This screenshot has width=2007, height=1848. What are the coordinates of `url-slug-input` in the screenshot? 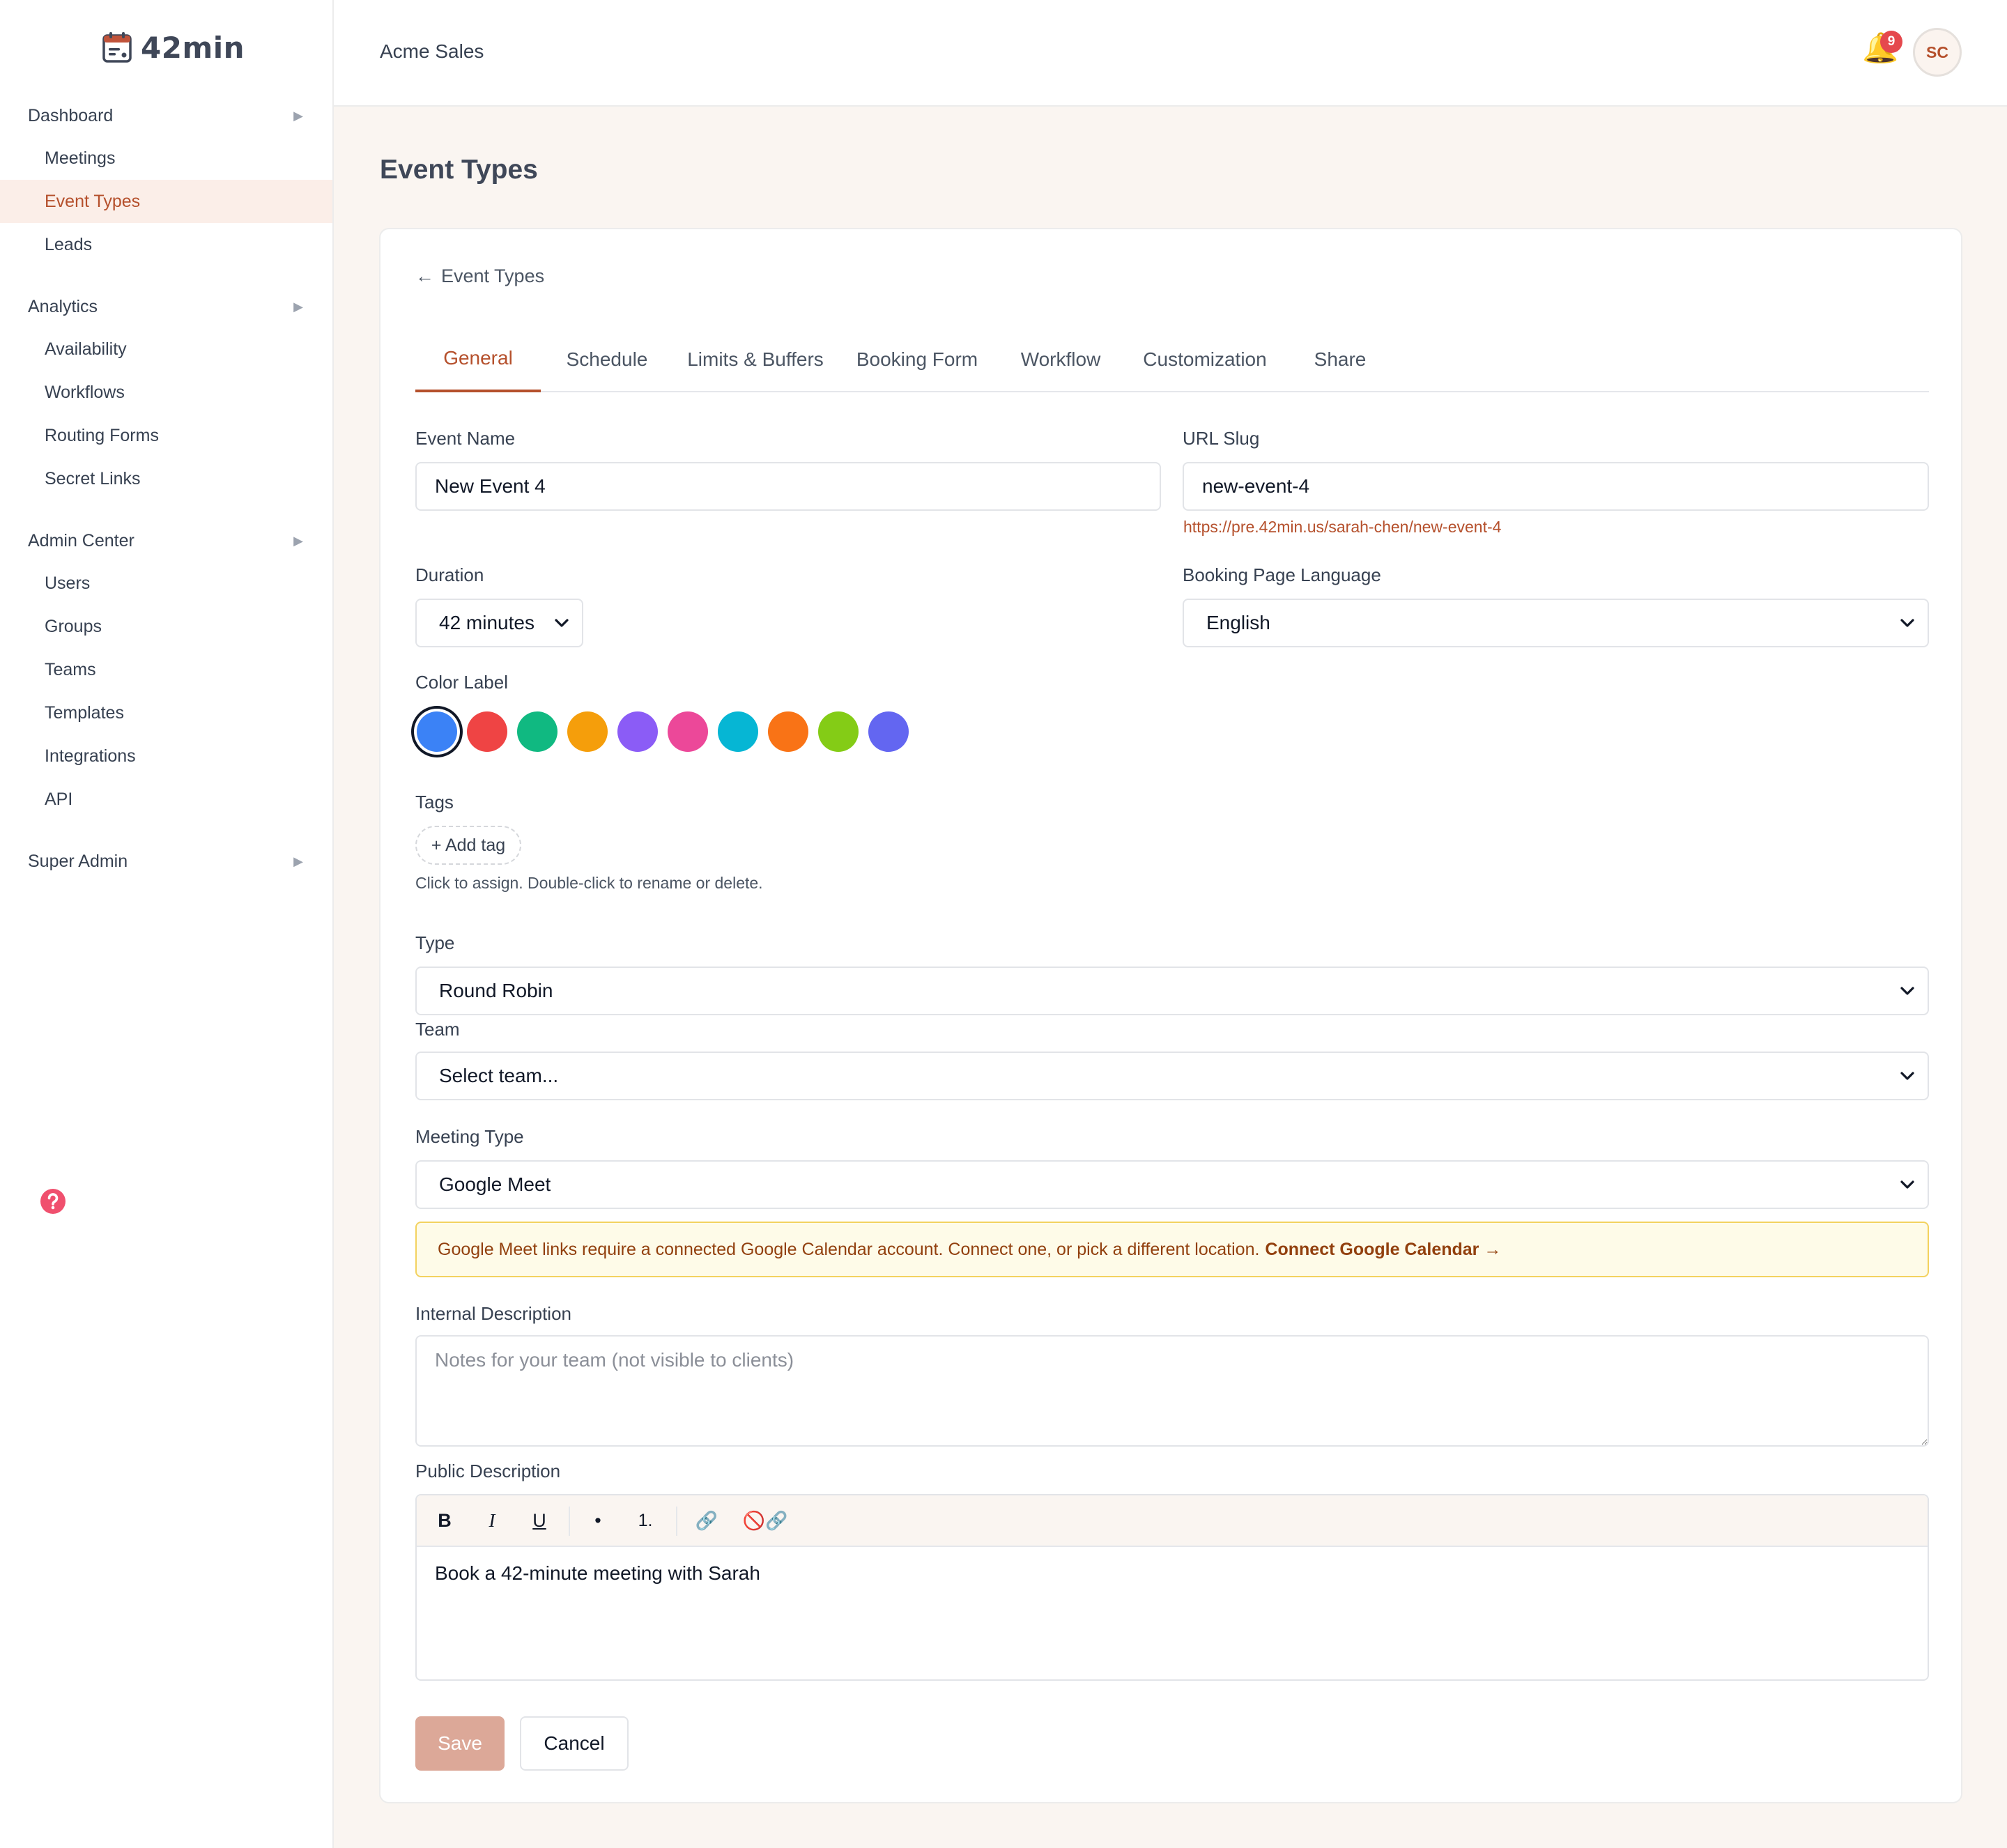 It's located at (1556, 487).